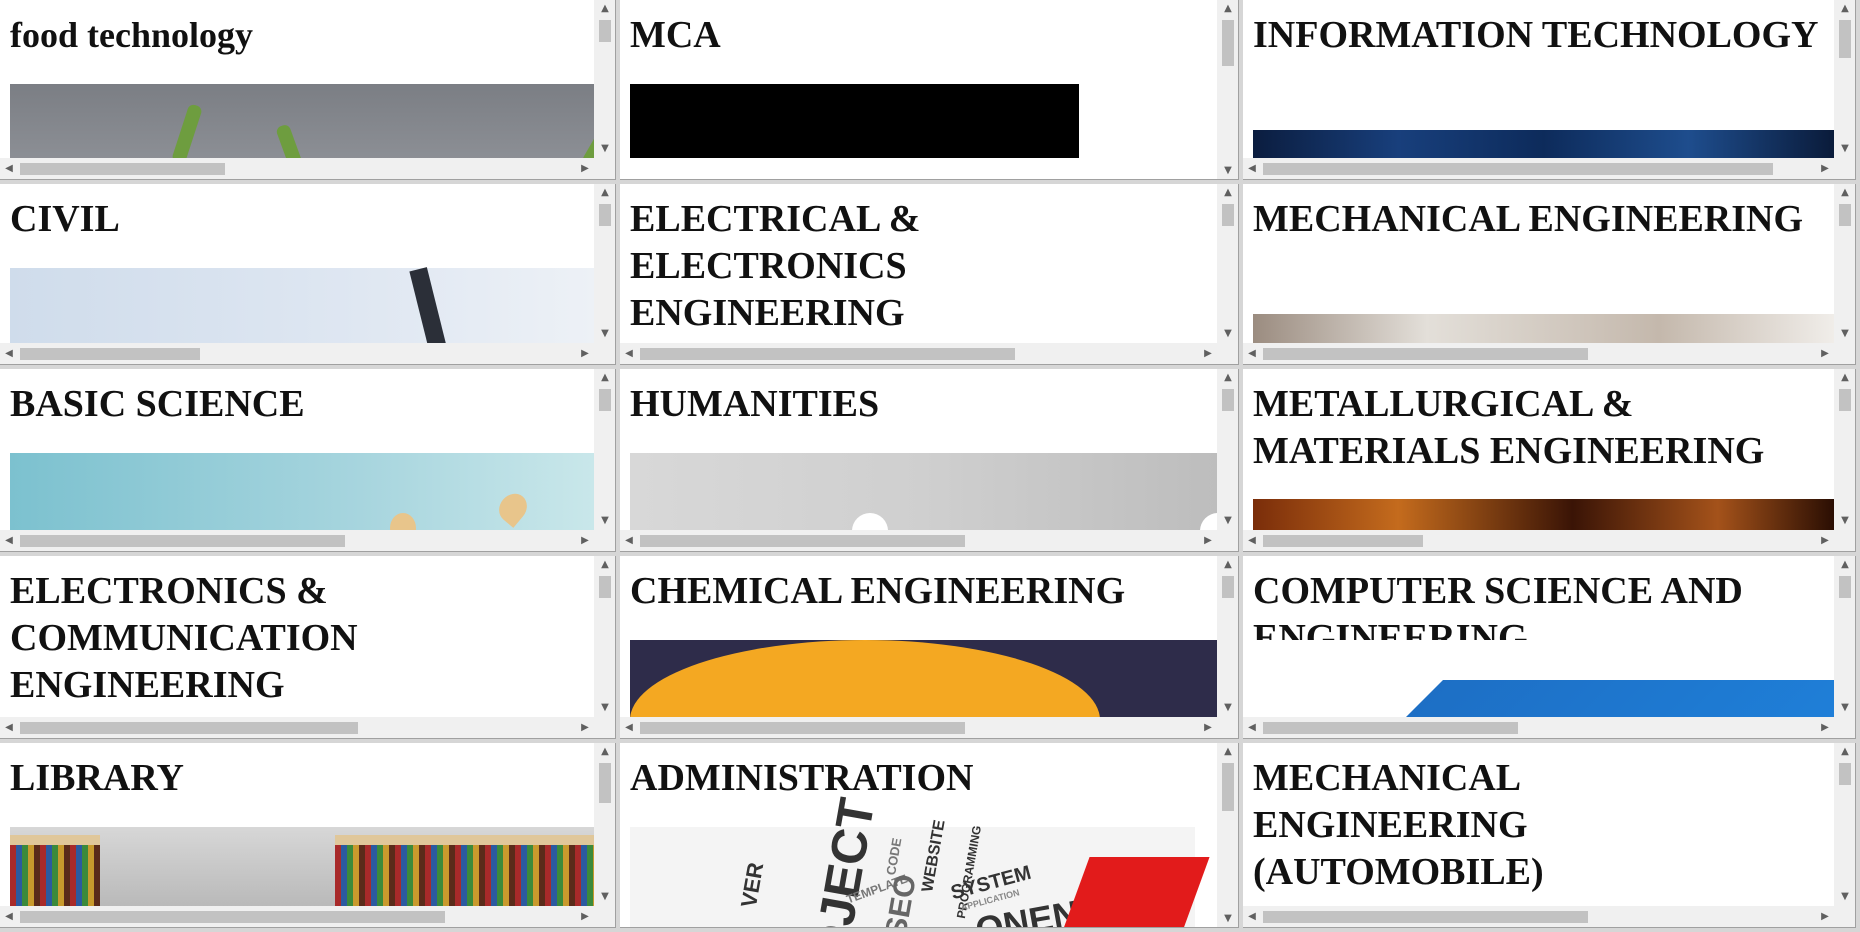 The height and width of the screenshot is (932, 1860). I want to click on frame-library: LIBRARY ▲ ▼ ◀ ▶, so click(310, 837).